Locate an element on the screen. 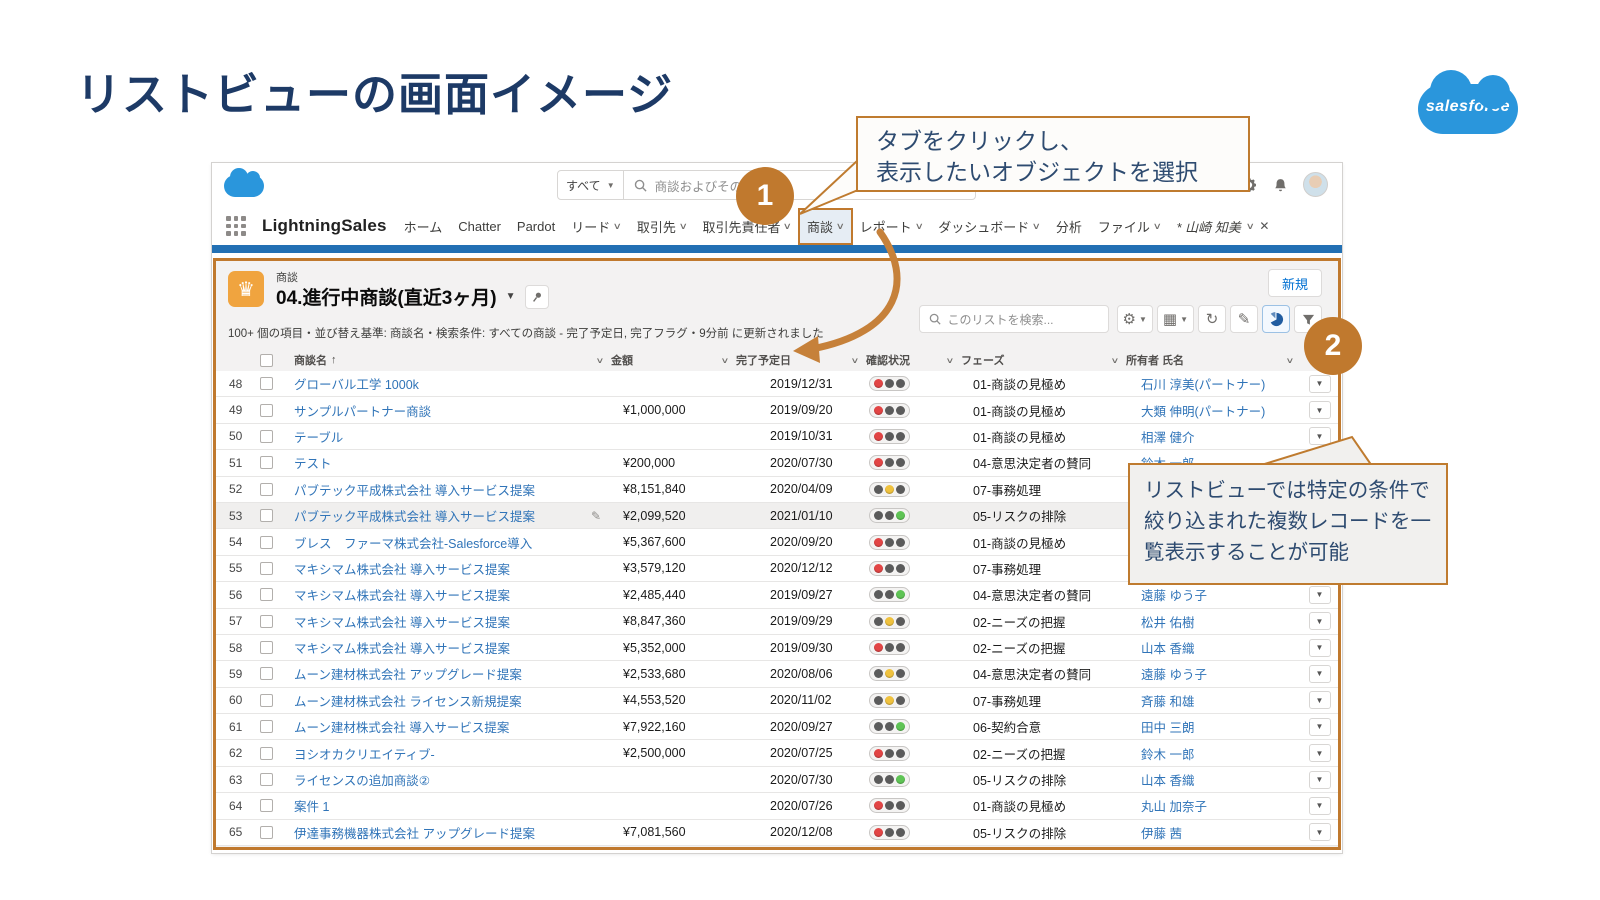  opportunity-link: サンプルパートナー商談 is located at coordinates (362, 410).